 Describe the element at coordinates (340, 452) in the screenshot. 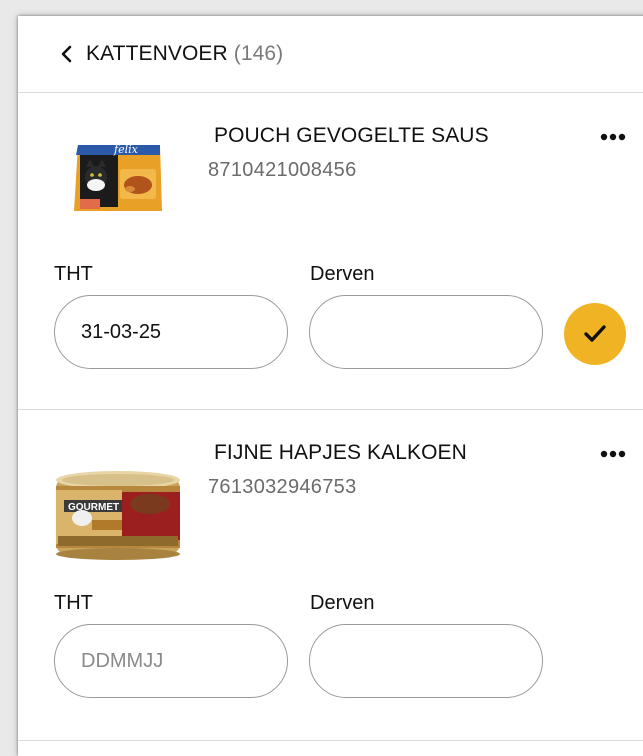

I see `product-name: FIJNE HAPJES KALKOEN` at that location.